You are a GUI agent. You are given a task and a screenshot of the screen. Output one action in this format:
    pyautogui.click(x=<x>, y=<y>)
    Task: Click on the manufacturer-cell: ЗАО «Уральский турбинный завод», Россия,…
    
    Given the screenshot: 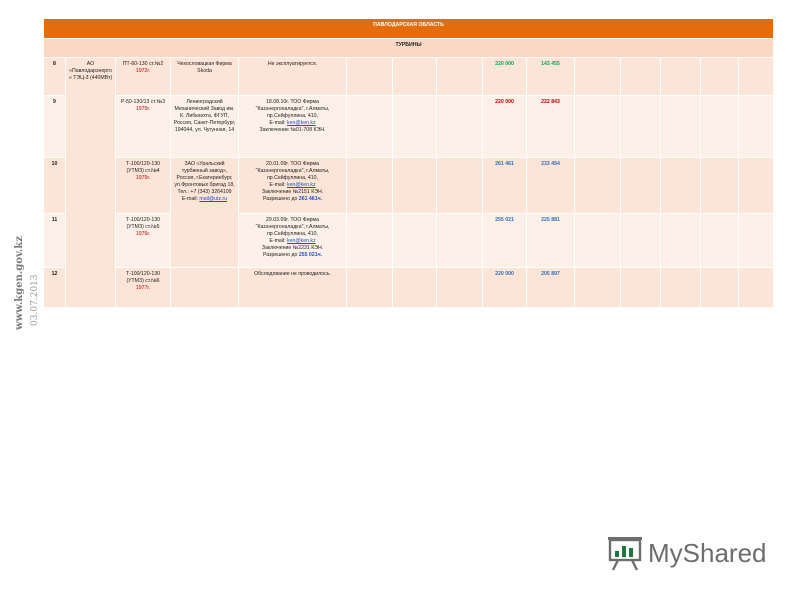 What is the action you would take?
    pyautogui.click(x=204, y=212)
    